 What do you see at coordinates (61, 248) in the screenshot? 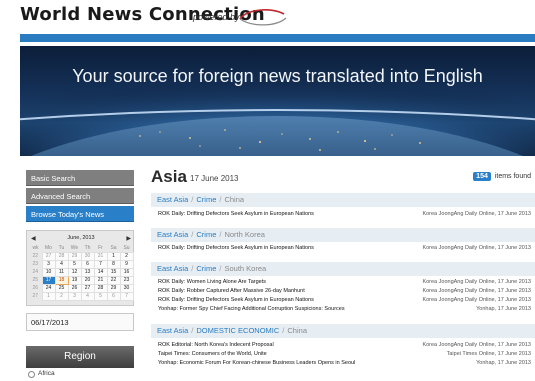
I see `calendar-dow: Tu` at bounding box center [61, 248].